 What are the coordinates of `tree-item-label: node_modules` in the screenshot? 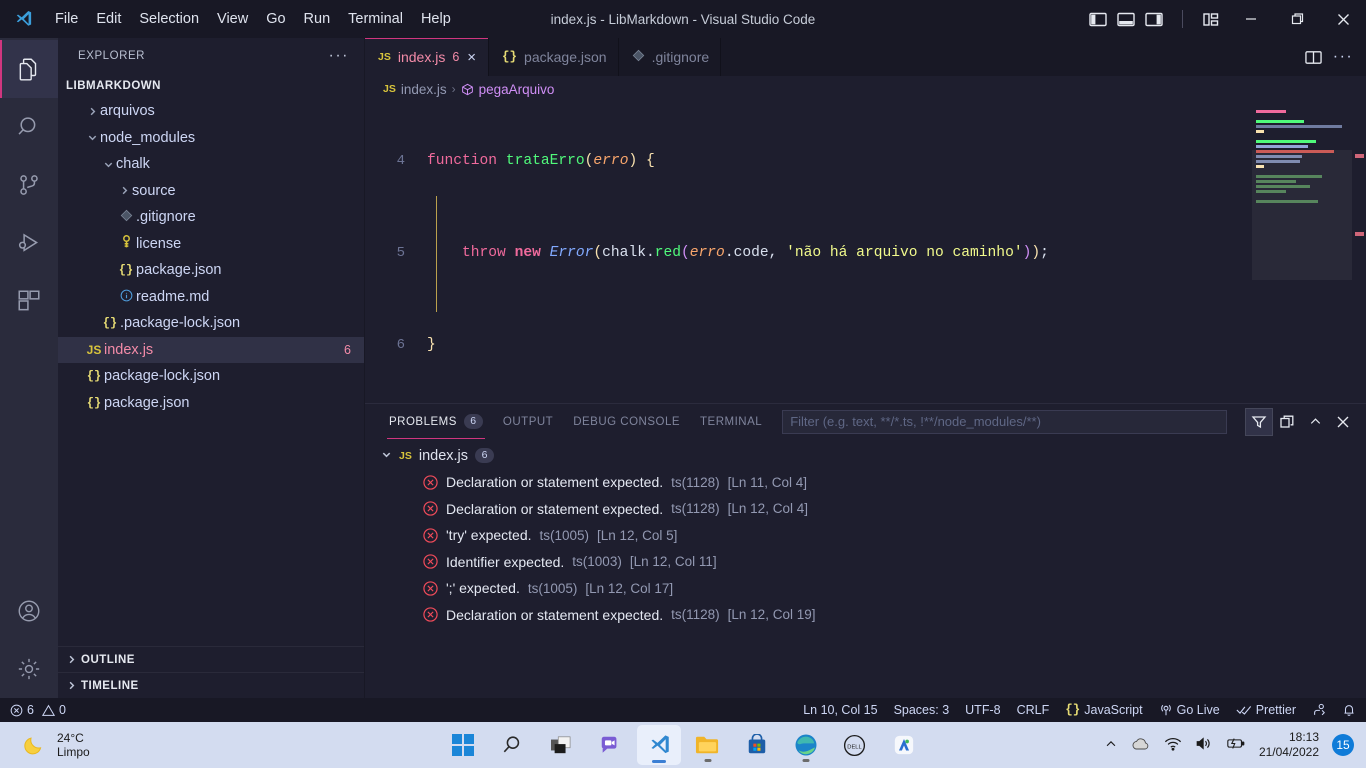 It's located at (148, 137).